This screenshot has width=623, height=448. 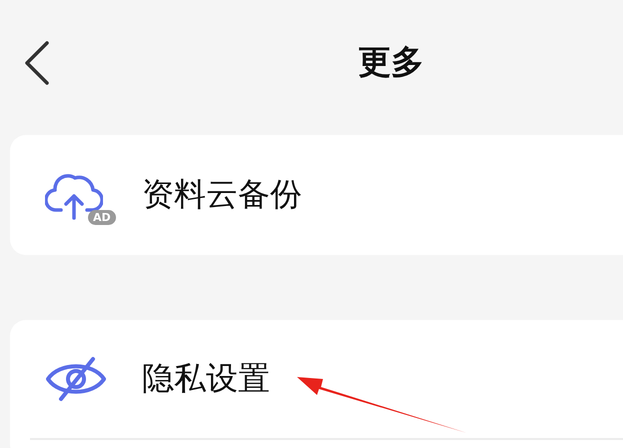 I want to click on eye-slash-icon, so click(x=76, y=379).